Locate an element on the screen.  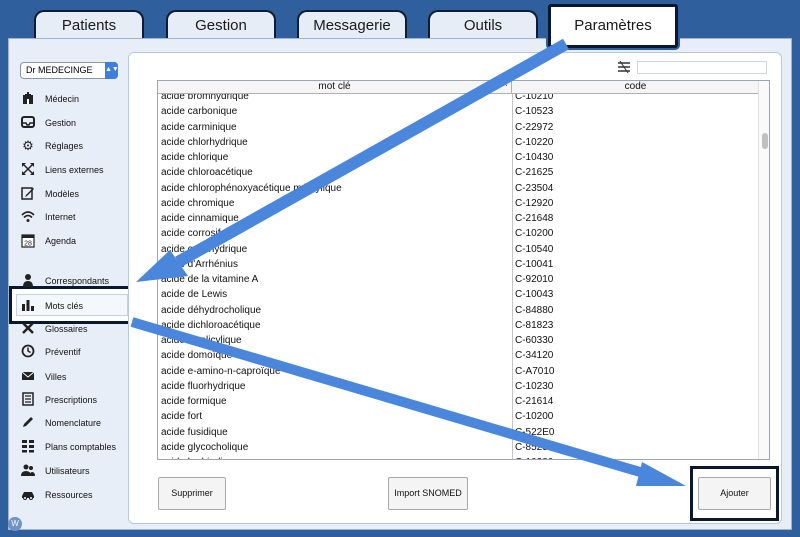
table-row: acide cyanhydrique C-10540 is located at coordinates (458, 249).